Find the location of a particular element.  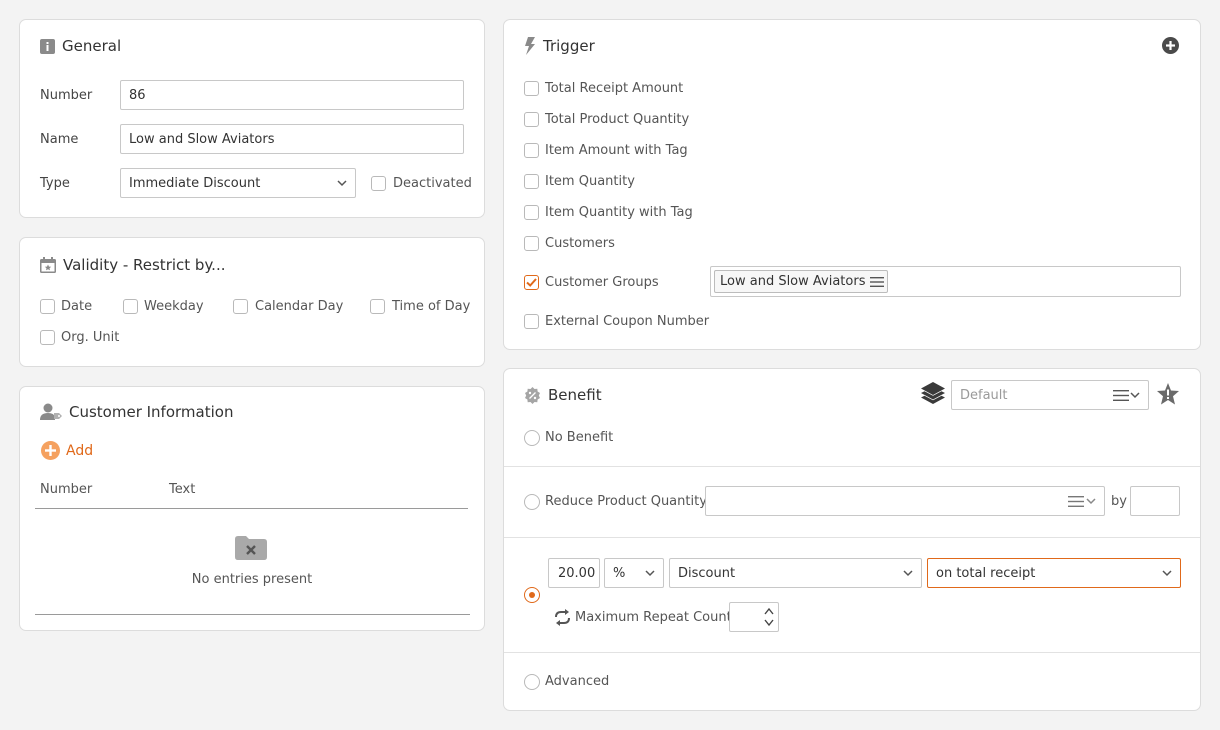

trigger-title-text: Trigger is located at coordinates (569, 46).